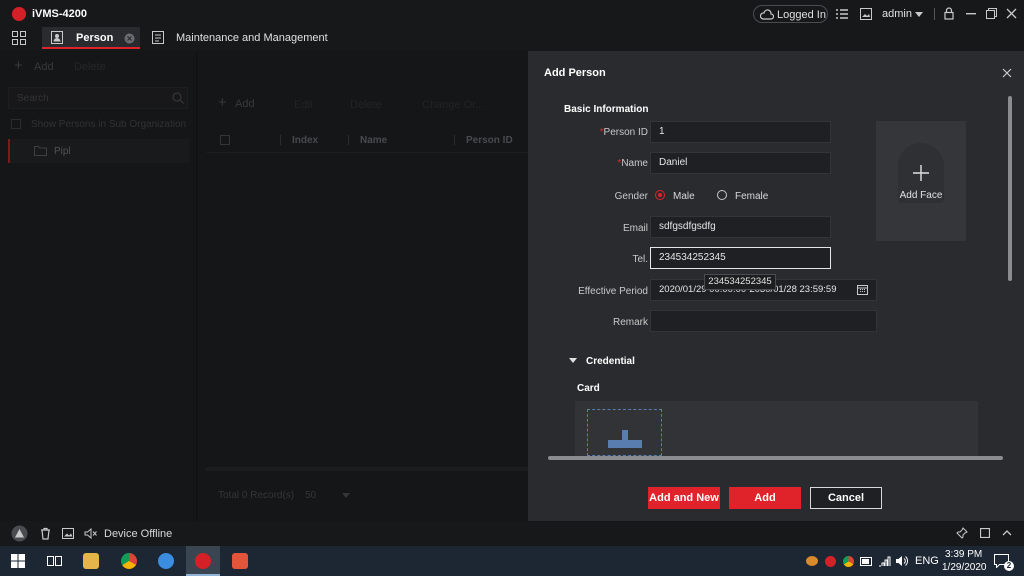 The image size is (1024, 576). What do you see at coordinates (751, 196) in the screenshot?
I see `gender-female-label: Female` at bounding box center [751, 196].